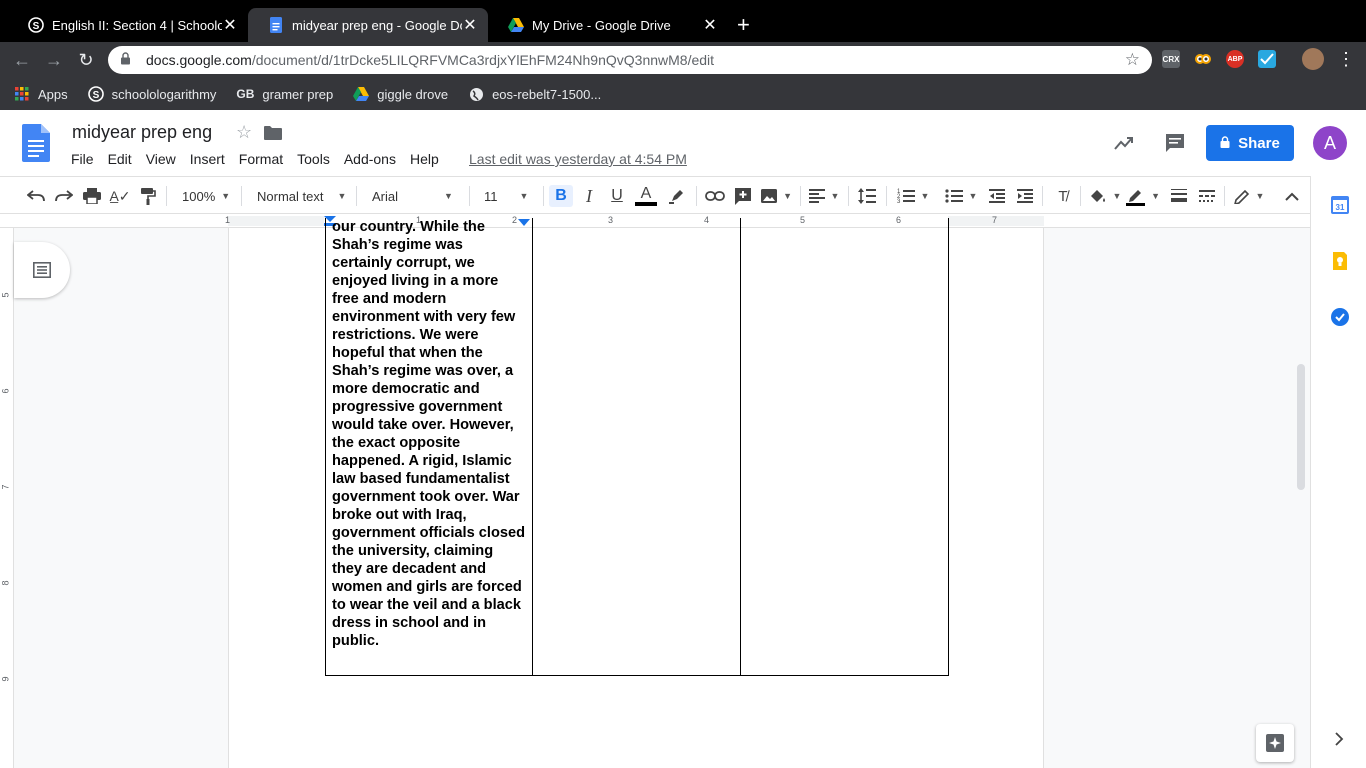 This screenshot has height=768, width=1366. What do you see at coordinates (997, 196) in the screenshot?
I see `decrease-indent-icon` at bounding box center [997, 196].